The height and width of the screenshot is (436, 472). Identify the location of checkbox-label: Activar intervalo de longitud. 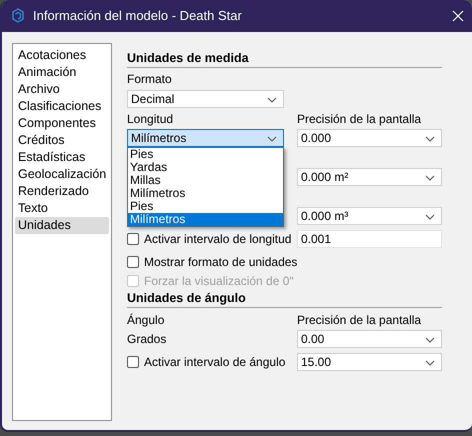
(218, 239).